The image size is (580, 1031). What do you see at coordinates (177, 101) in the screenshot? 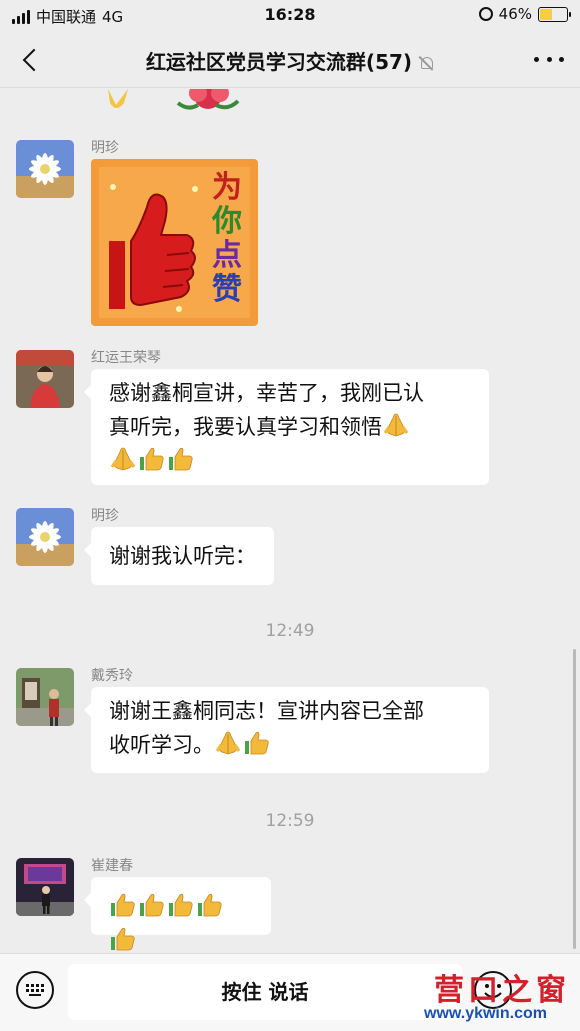
I see `previous-sticker` at bounding box center [177, 101].